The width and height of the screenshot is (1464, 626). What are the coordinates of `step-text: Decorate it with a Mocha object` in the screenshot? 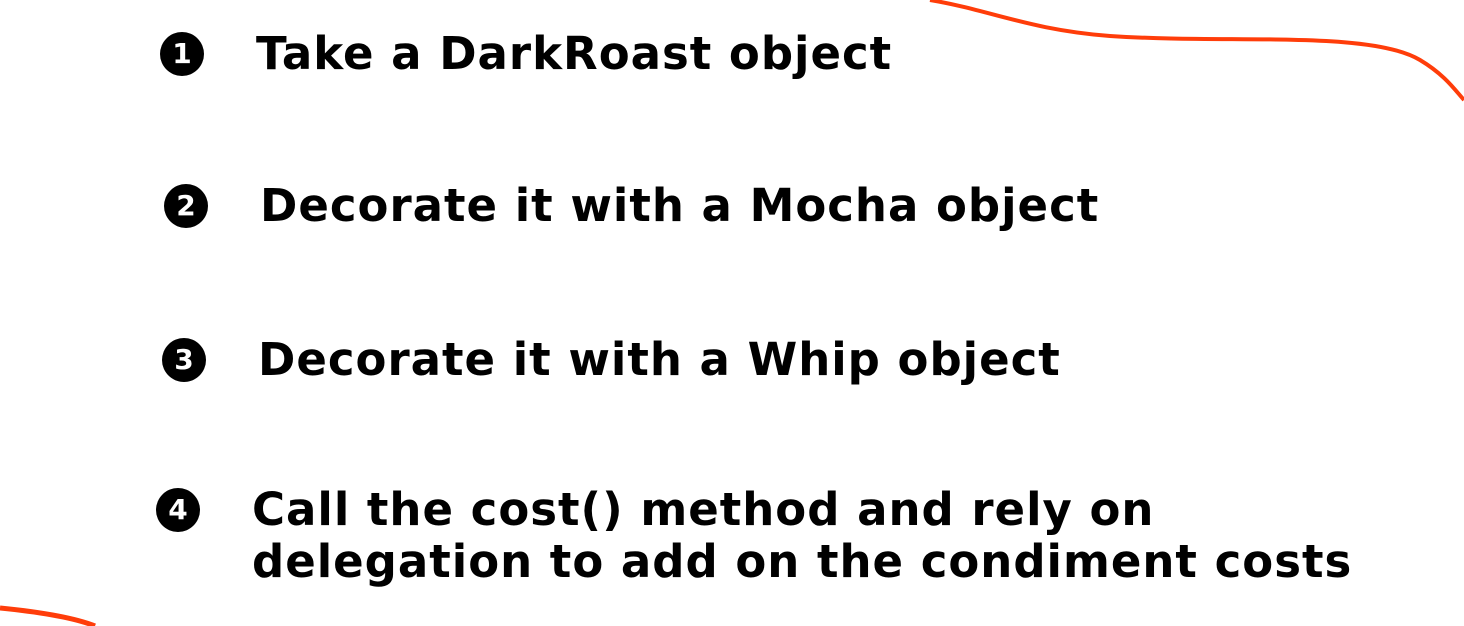 It's located at (680, 205).